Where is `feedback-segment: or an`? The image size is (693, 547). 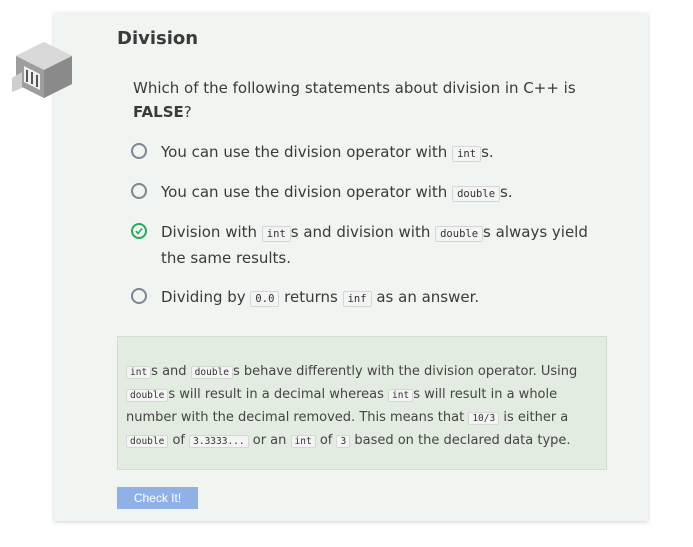 feedback-segment: or an is located at coordinates (269, 440).